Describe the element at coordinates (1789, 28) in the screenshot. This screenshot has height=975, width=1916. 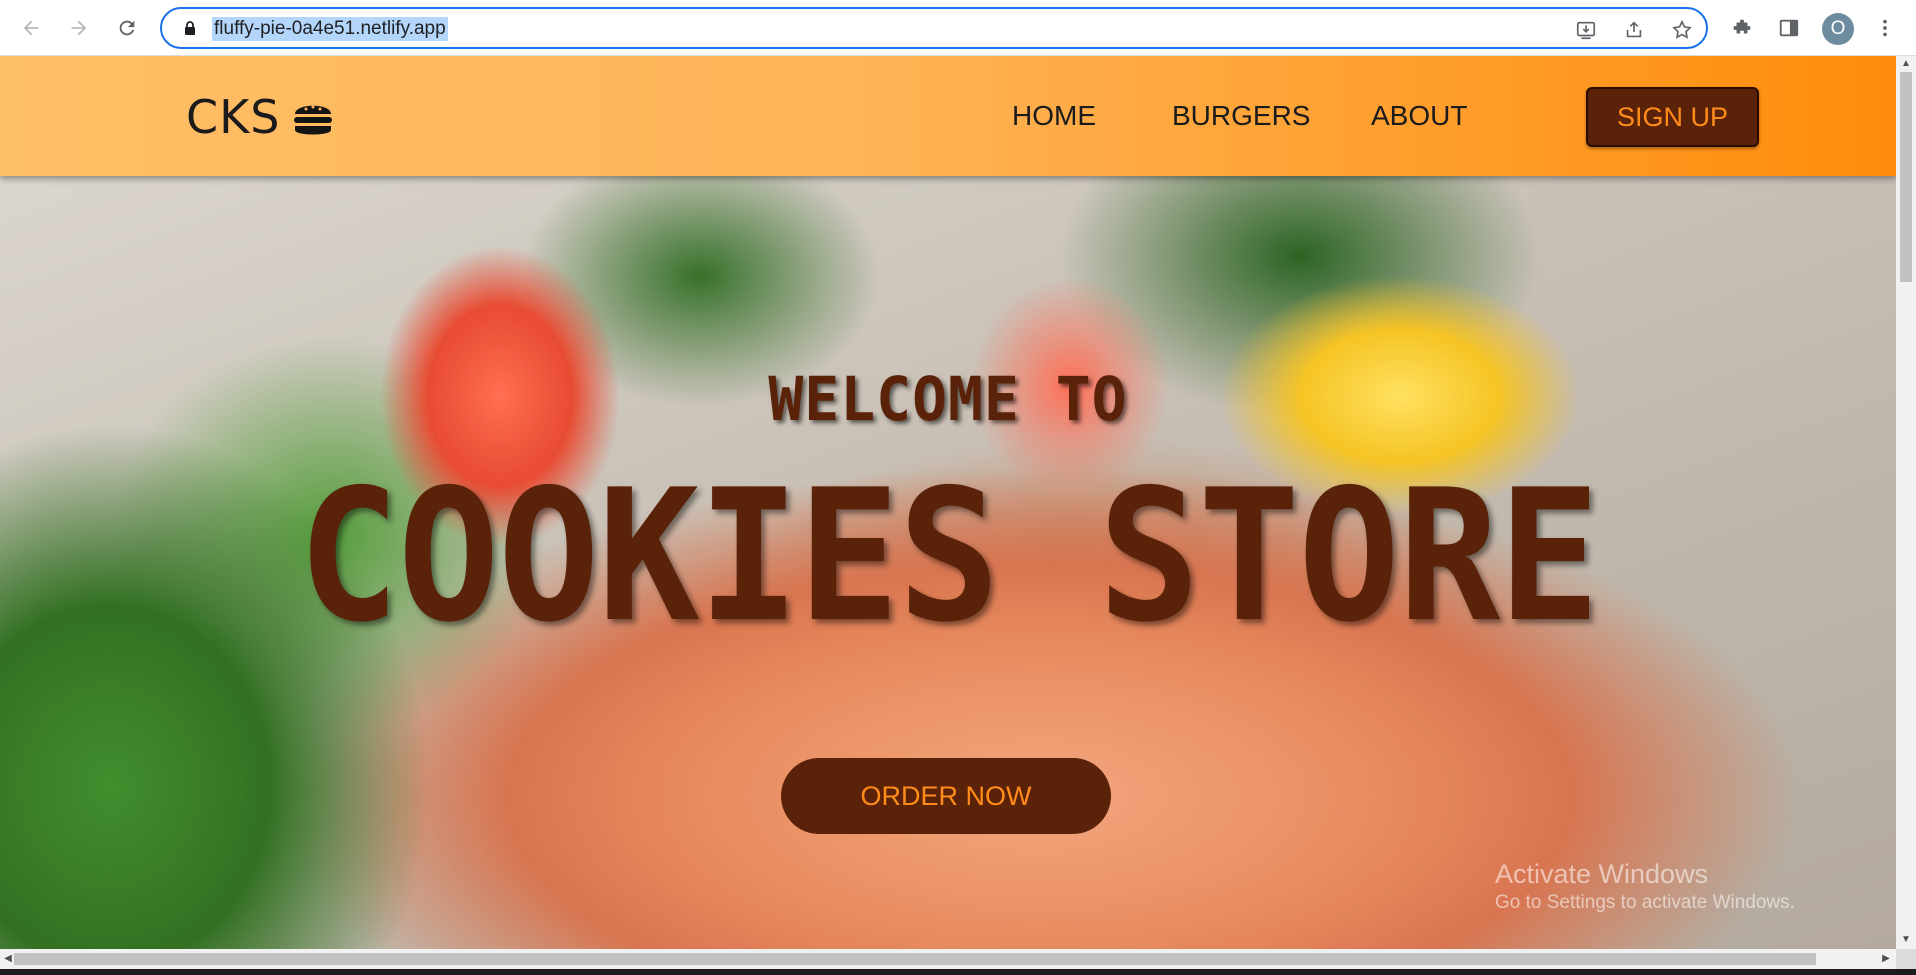
I see `side-panel-icon` at that location.